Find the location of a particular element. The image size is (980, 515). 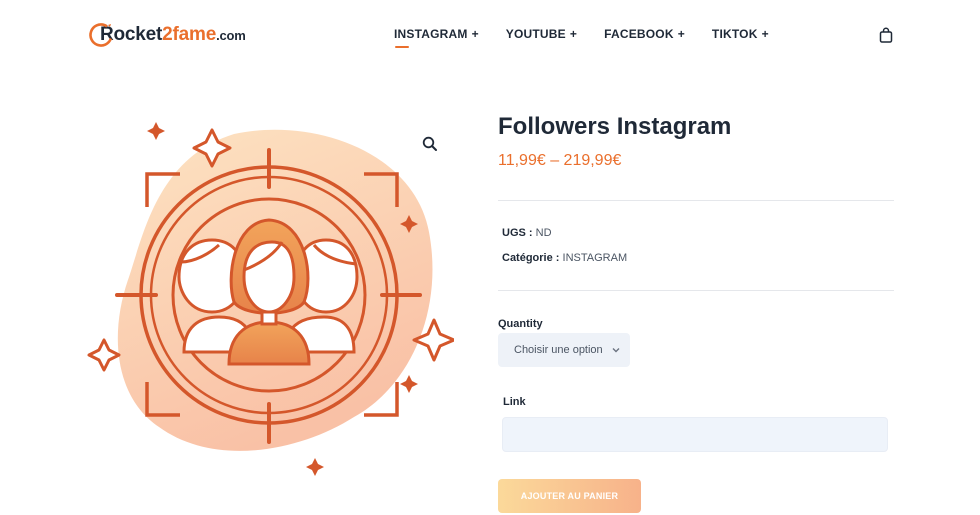

sku-value: ND is located at coordinates (543, 233).